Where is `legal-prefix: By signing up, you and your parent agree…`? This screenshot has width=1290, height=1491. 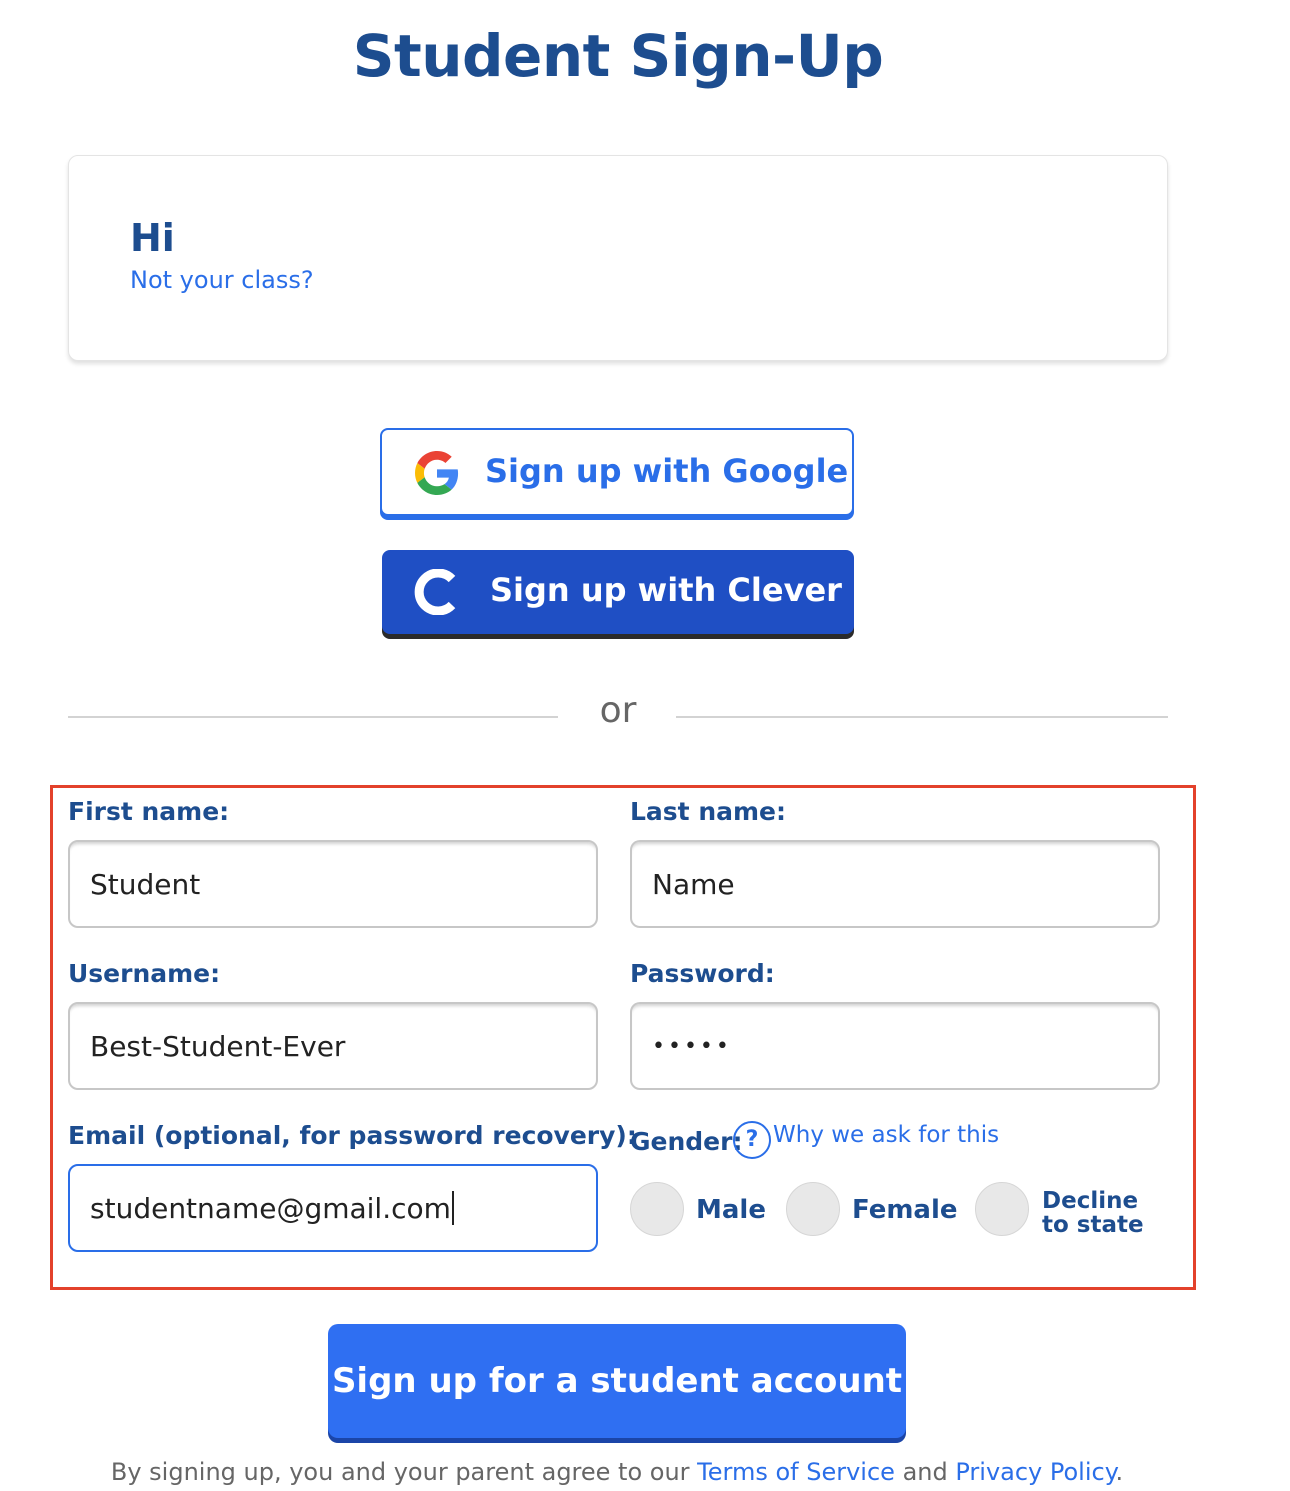
legal-prefix: By signing up, you and your parent agree… is located at coordinates (404, 1472).